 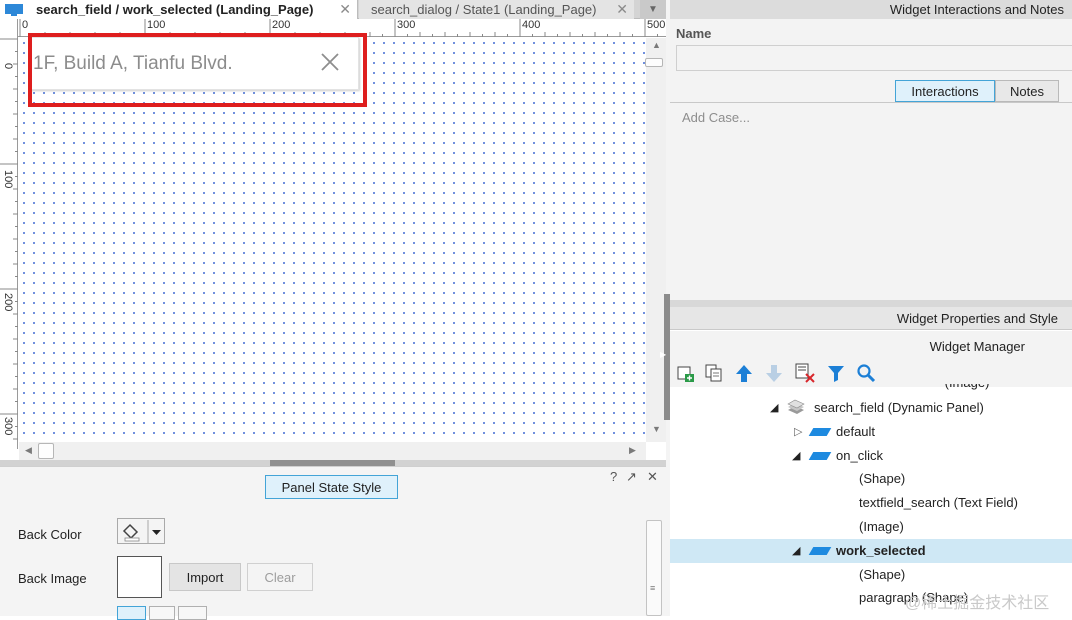 I want to click on tab-label: Notes, so click(x=1027, y=91).